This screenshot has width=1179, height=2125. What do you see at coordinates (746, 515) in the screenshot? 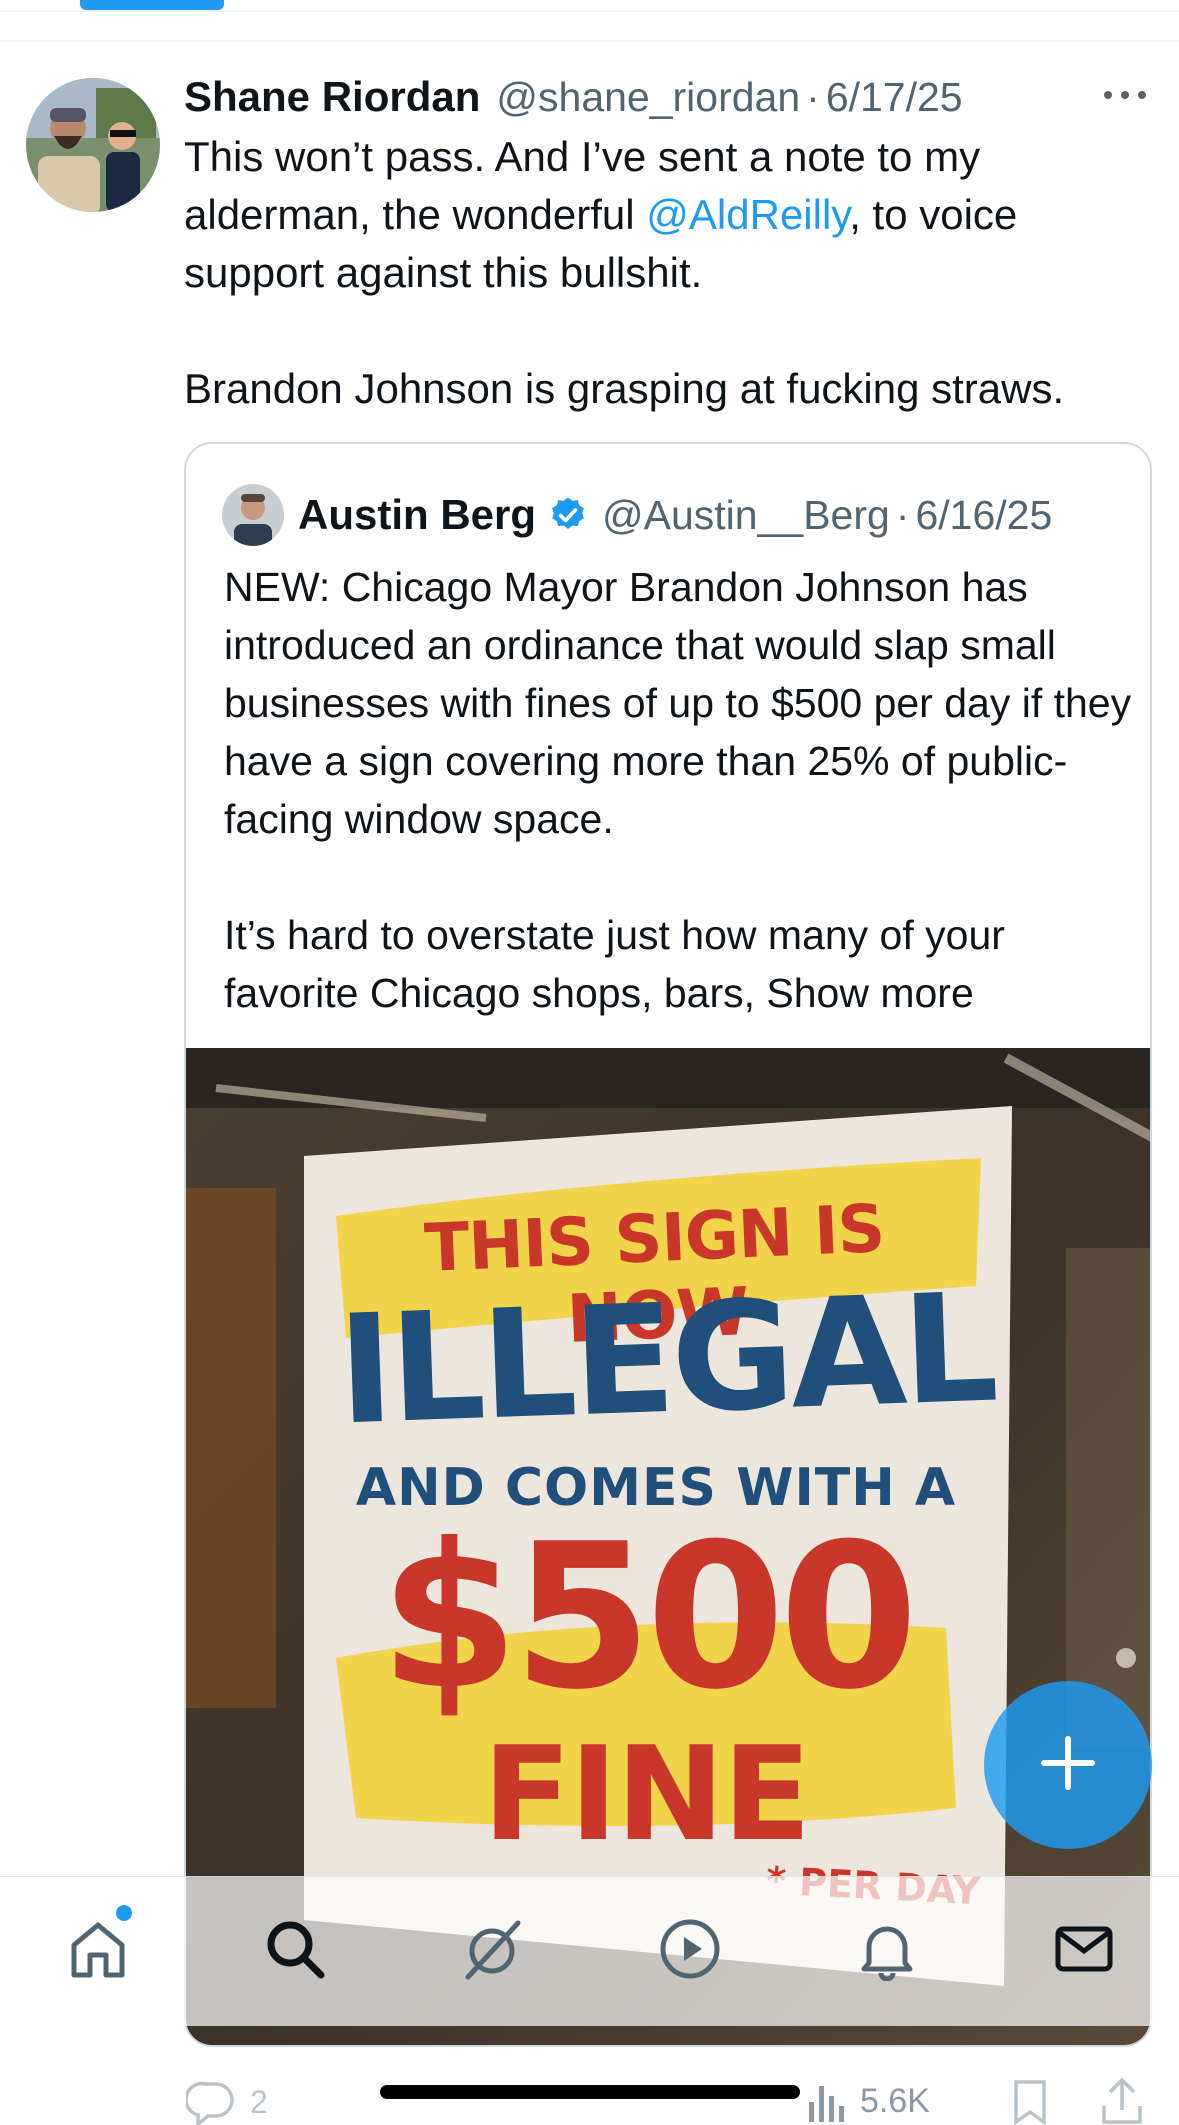
I see `quoted-author-handle: @Austin__Berg` at bounding box center [746, 515].